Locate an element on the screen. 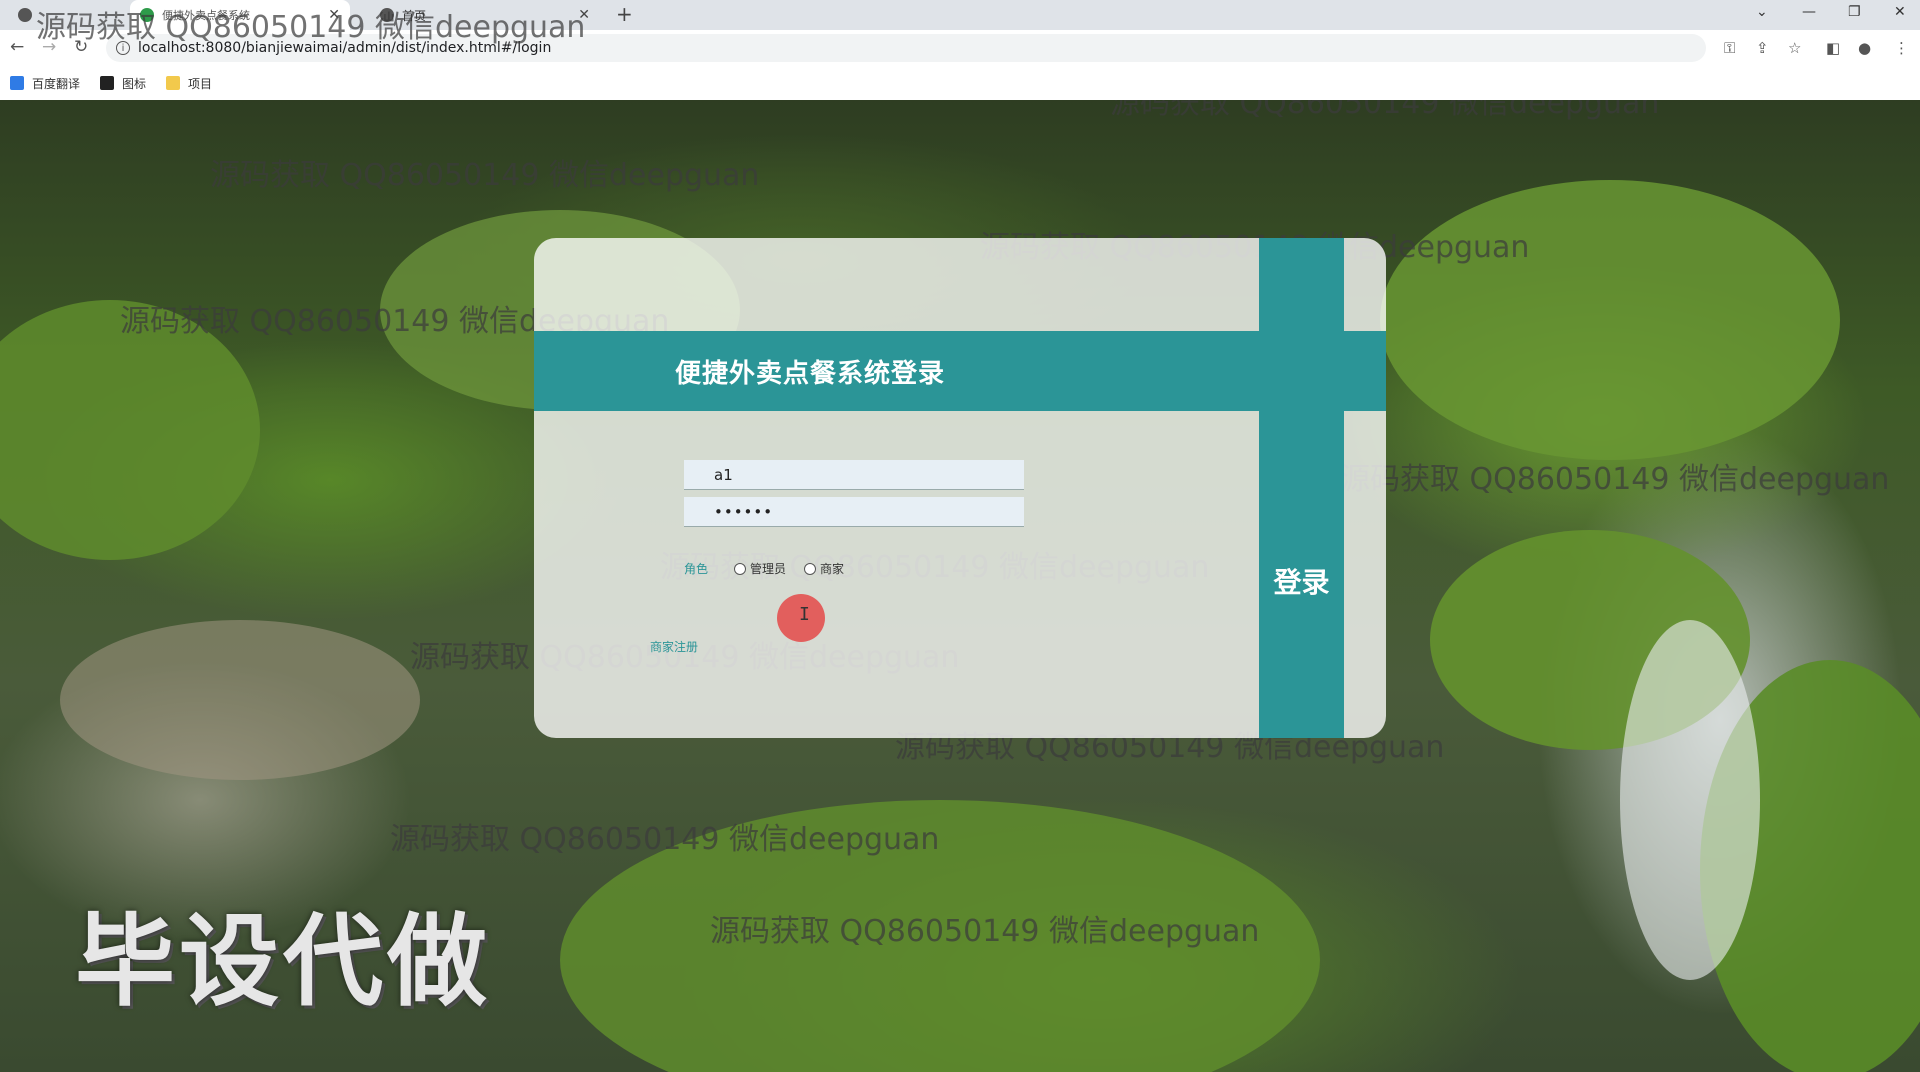  key-icon: ⚿ is located at coordinates (1729, 48).